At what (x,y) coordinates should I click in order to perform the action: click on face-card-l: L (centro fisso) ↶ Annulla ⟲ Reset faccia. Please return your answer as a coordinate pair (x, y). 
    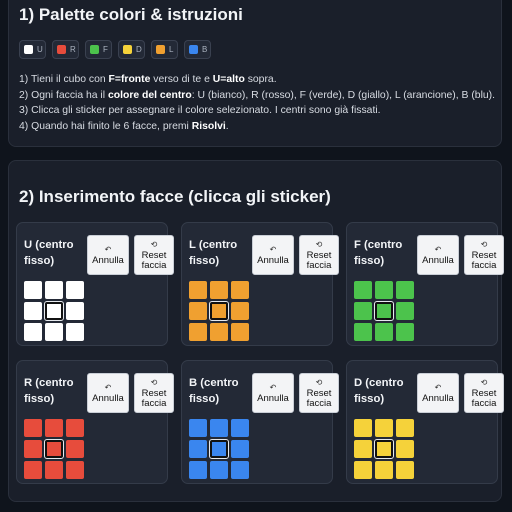
    Looking at the image, I should click on (260, 284).